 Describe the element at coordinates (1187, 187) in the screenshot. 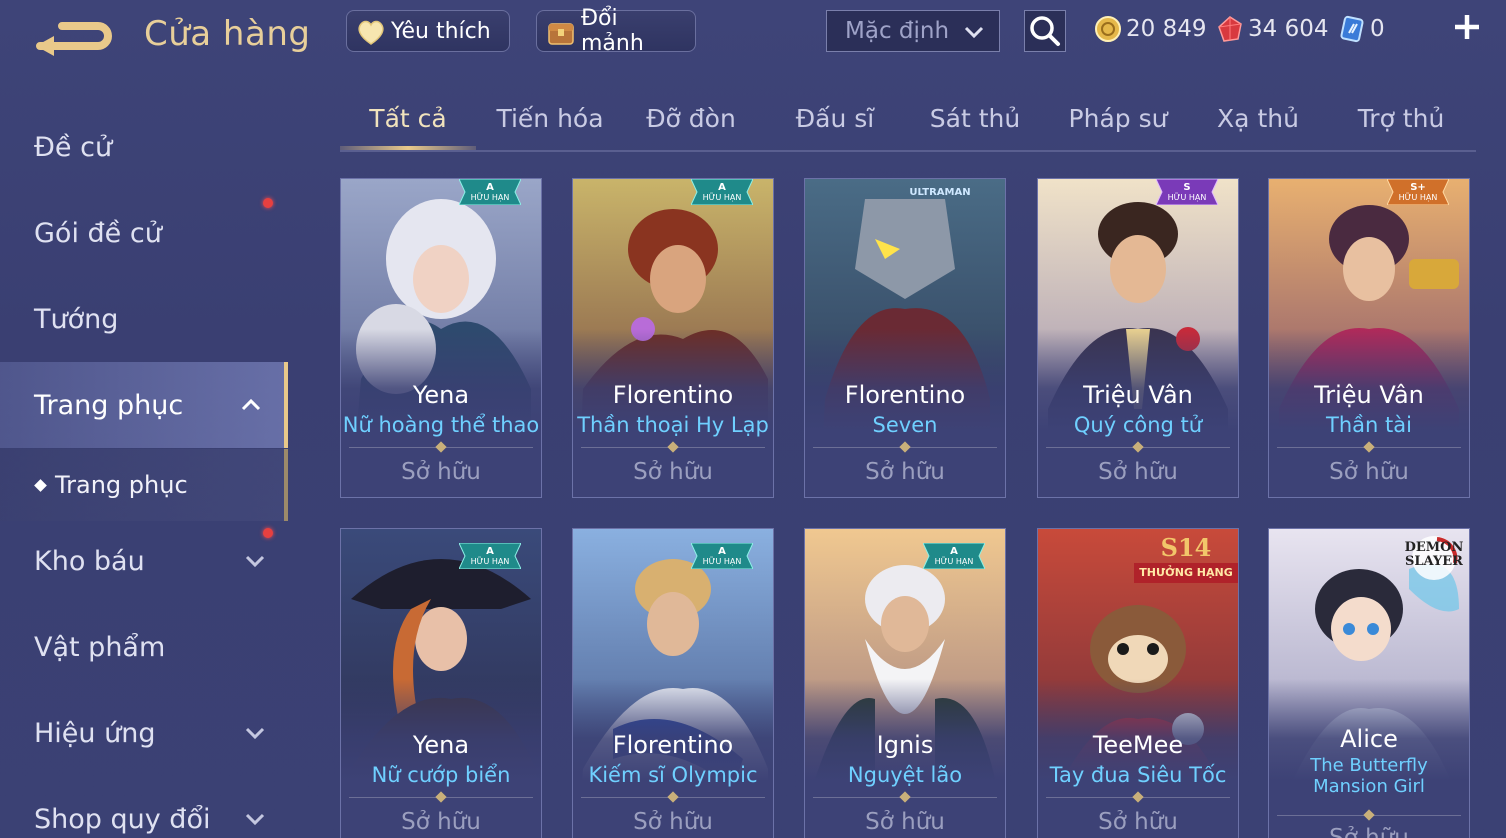

I see `badge-tier: S` at that location.